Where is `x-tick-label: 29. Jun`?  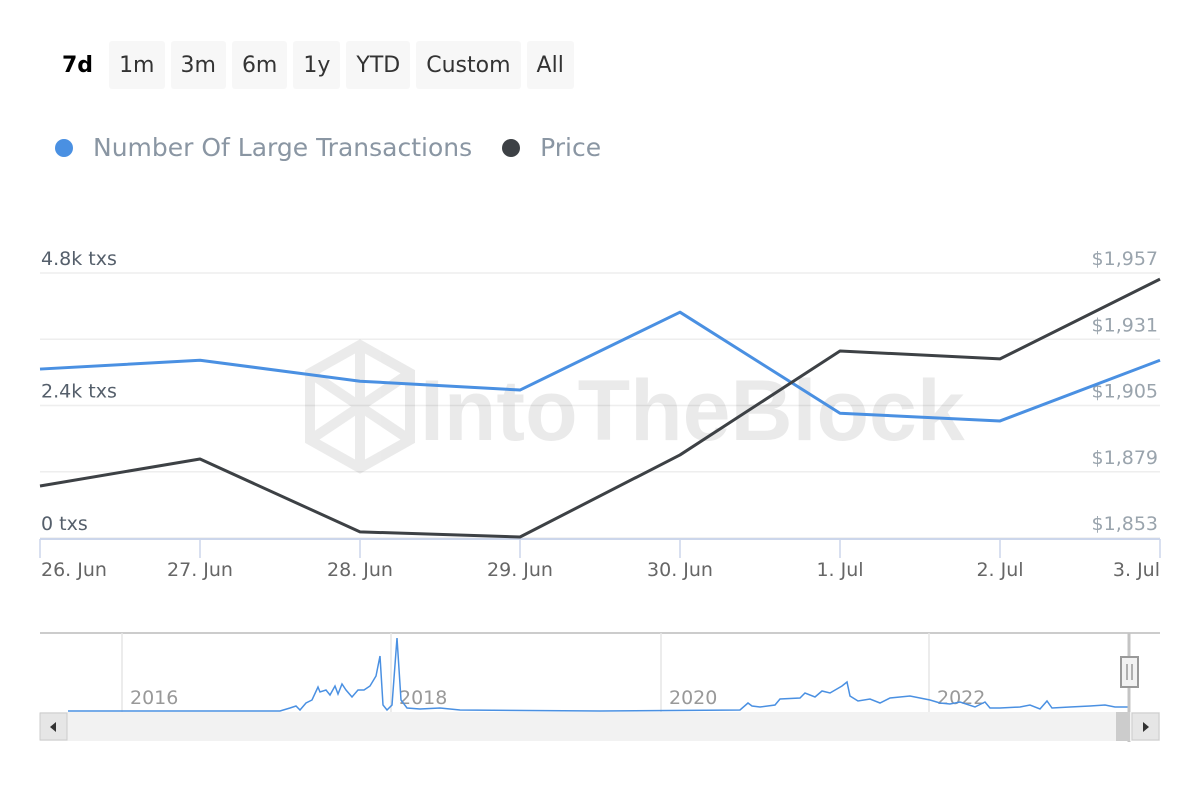
x-tick-label: 29. Jun is located at coordinates (520, 570).